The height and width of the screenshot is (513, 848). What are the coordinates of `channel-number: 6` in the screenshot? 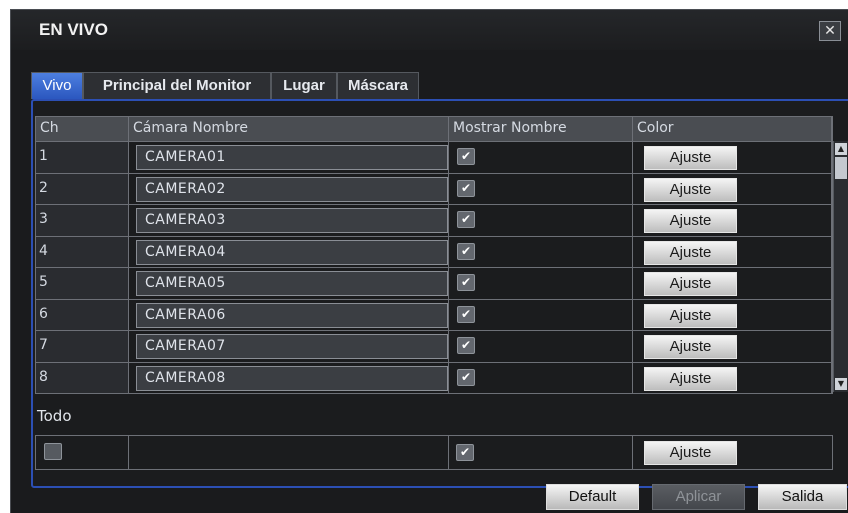 It's located at (82, 315).